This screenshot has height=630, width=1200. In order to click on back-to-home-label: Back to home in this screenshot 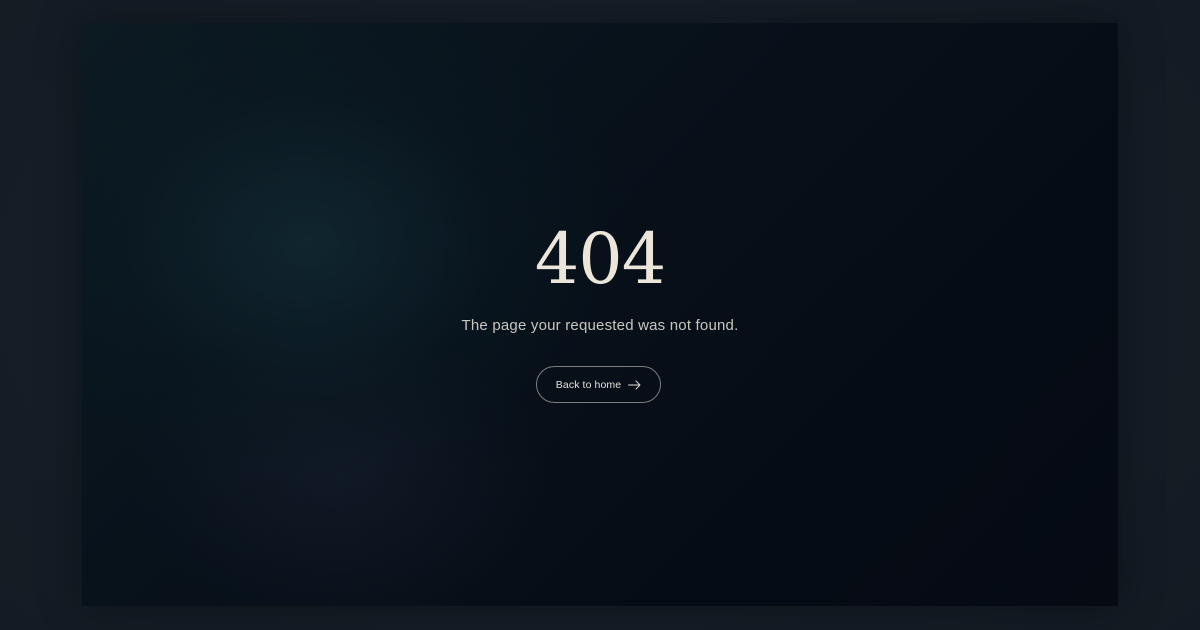, I will do `click(588, 384)`.